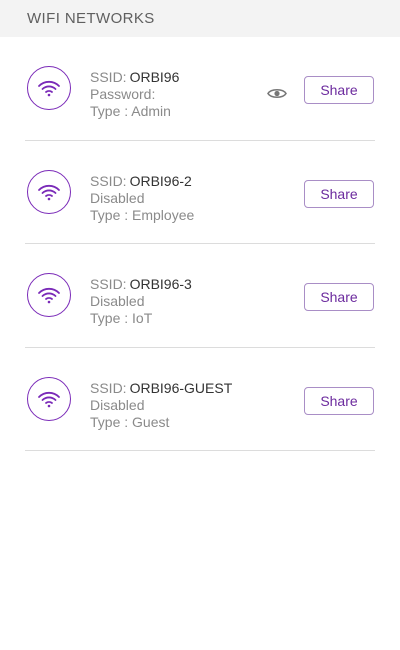 The width and height of the screenshot is (400, 650). What do you see at coordinates (130, 421) in the screenshot?
I see `network-type: Type : Guest` at bounding box center [130, 421].